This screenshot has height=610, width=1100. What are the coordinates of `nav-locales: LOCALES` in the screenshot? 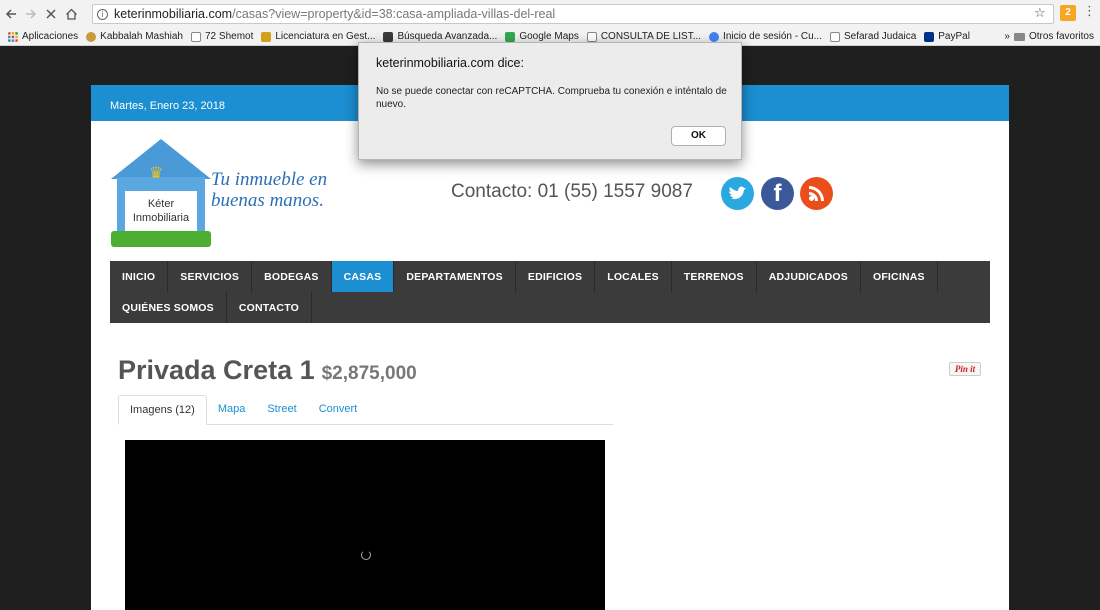 It's located at (633, 276).